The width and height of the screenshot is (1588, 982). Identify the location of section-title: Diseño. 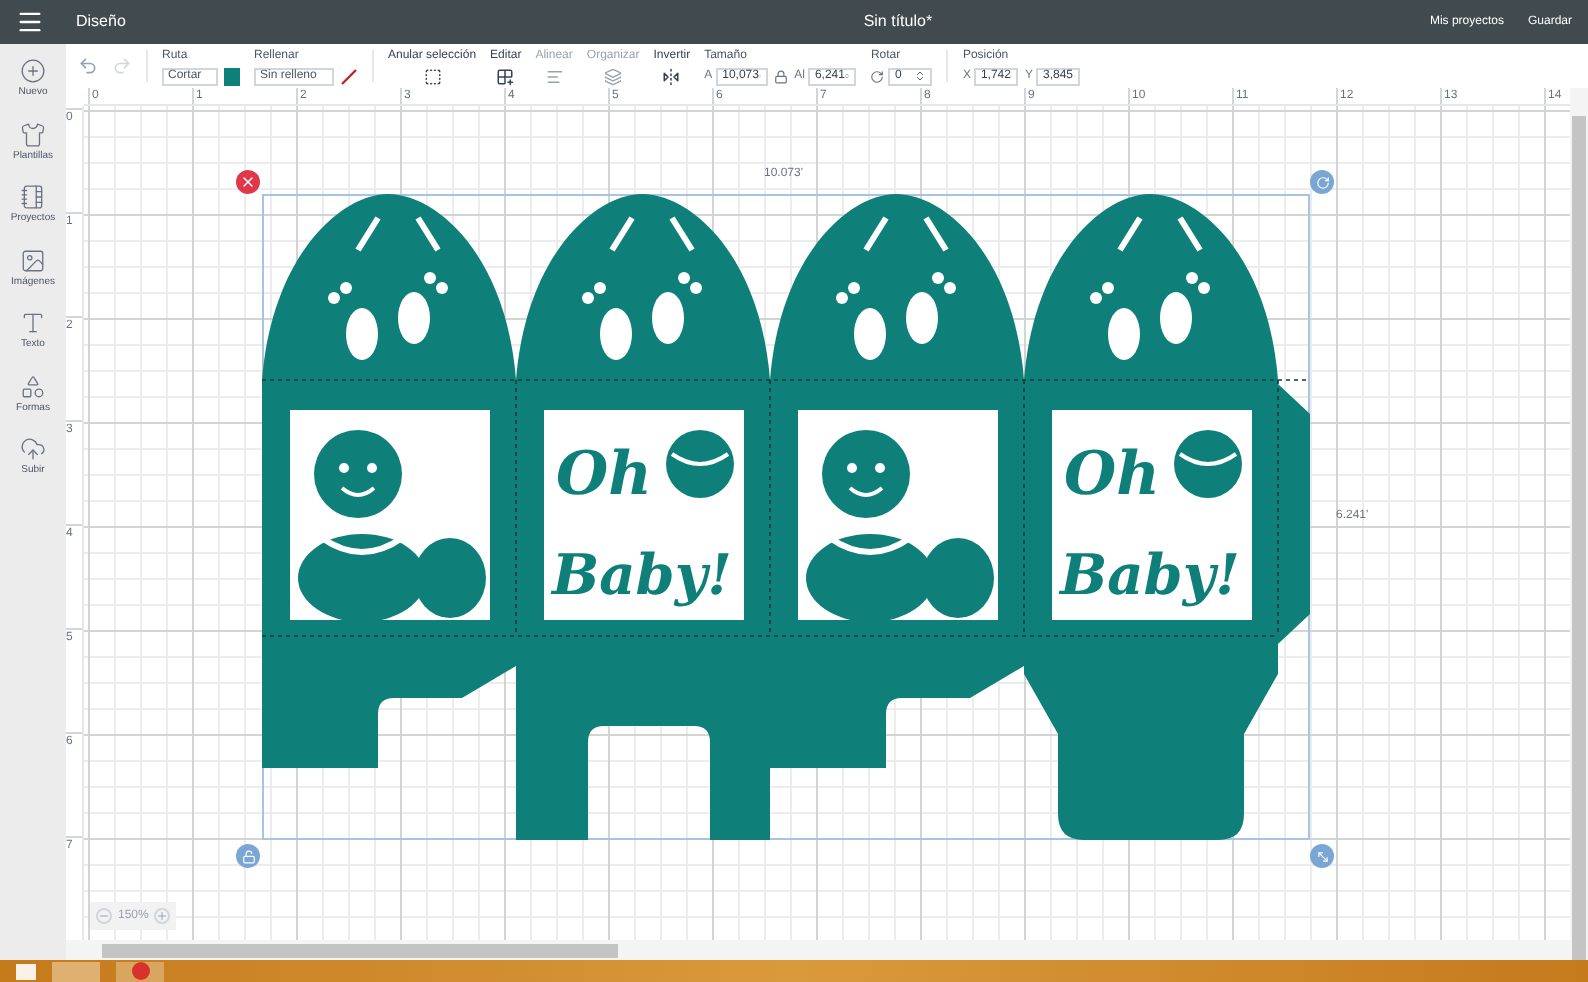
(101, 22).